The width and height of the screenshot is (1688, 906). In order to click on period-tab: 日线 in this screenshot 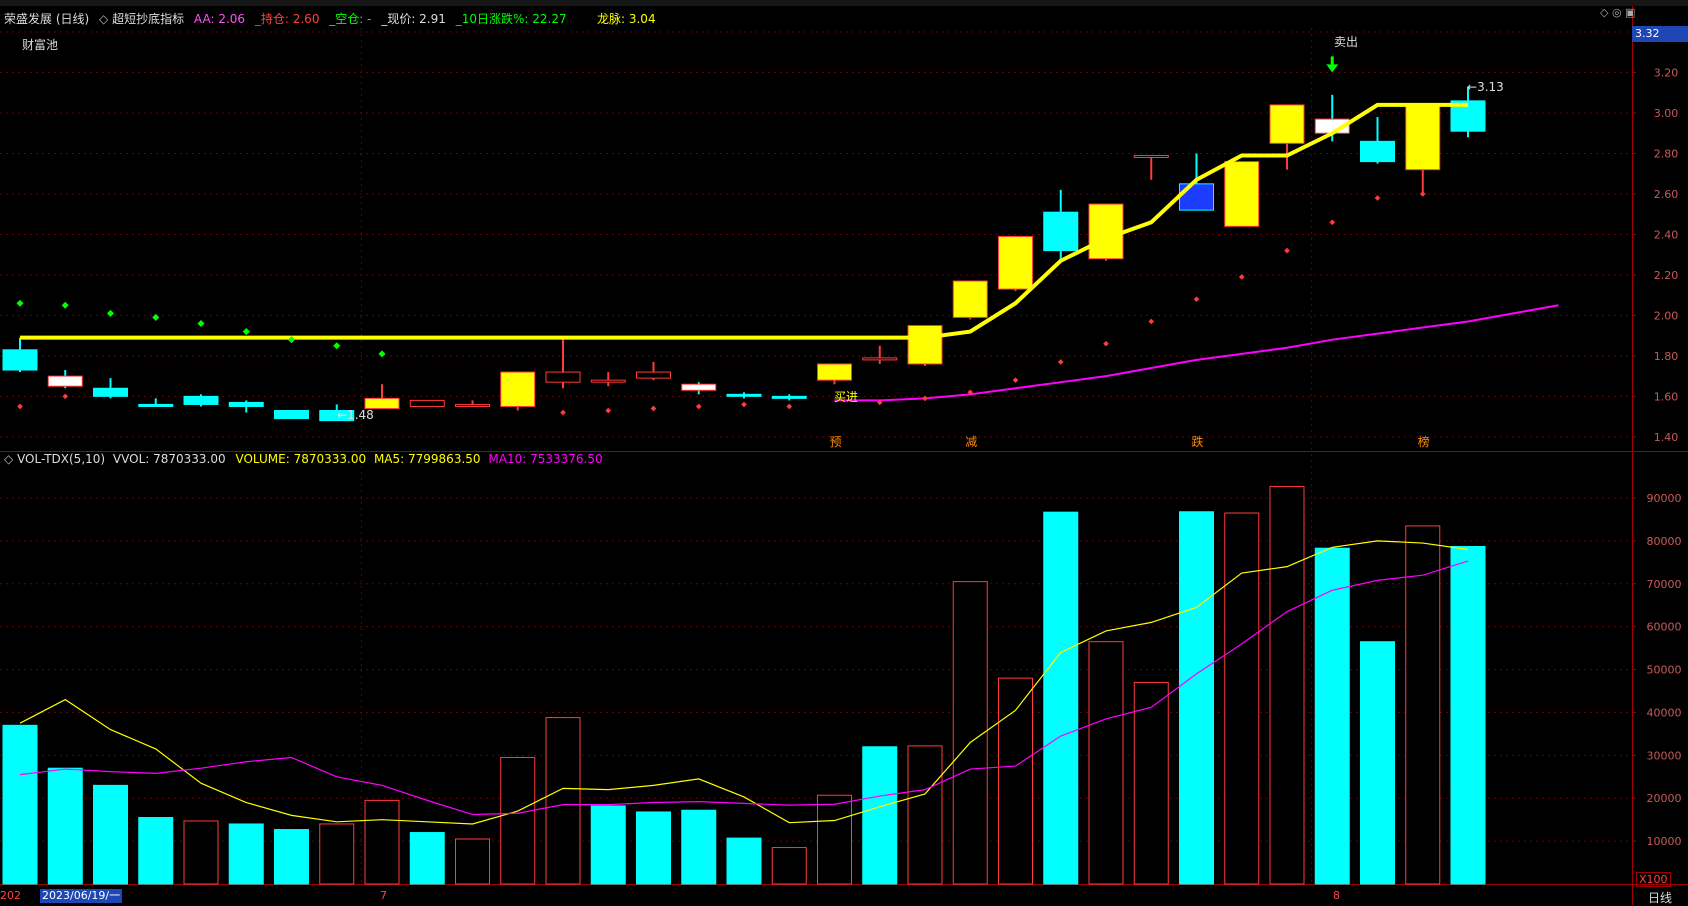, I will do `click(1660, 897)`.